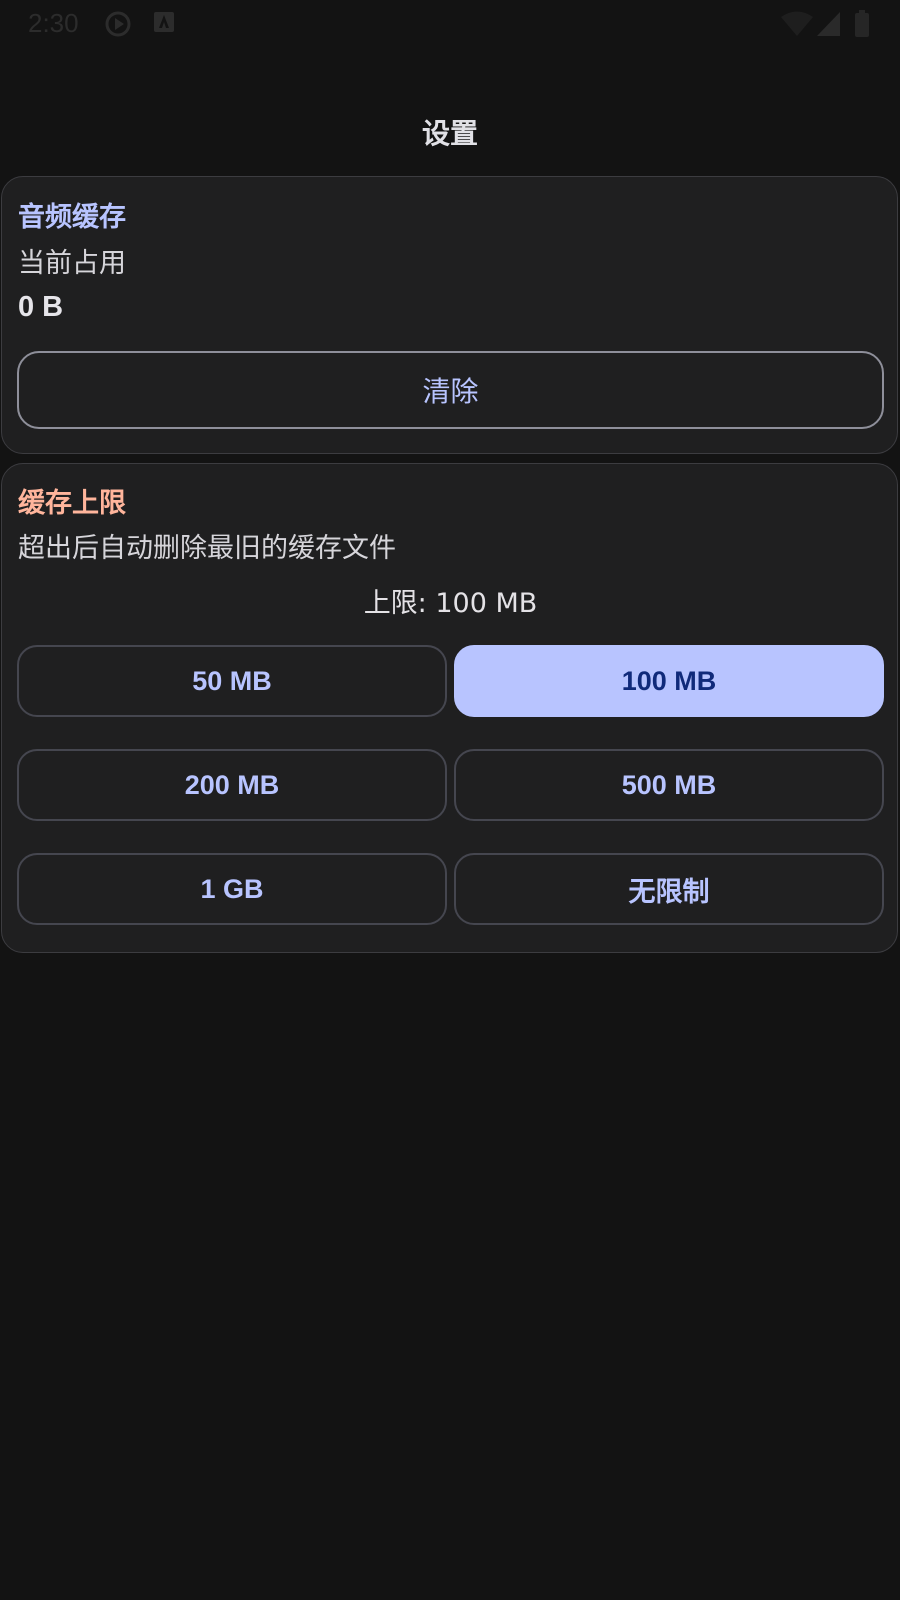  What do you see at coordinates (450, 24) in the screenshot?
I see `status-bar: 2:30` at bounding box center [450, 24].